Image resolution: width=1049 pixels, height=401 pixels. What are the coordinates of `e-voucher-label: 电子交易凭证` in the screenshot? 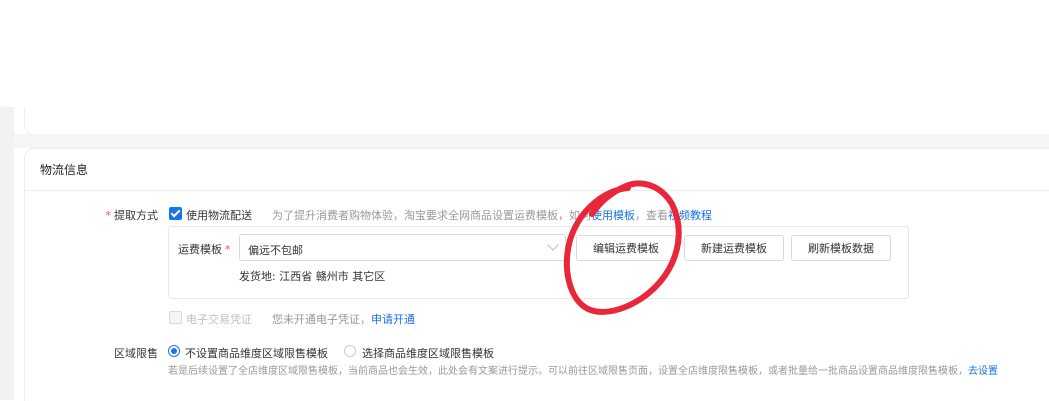 It's located at (219, 319).